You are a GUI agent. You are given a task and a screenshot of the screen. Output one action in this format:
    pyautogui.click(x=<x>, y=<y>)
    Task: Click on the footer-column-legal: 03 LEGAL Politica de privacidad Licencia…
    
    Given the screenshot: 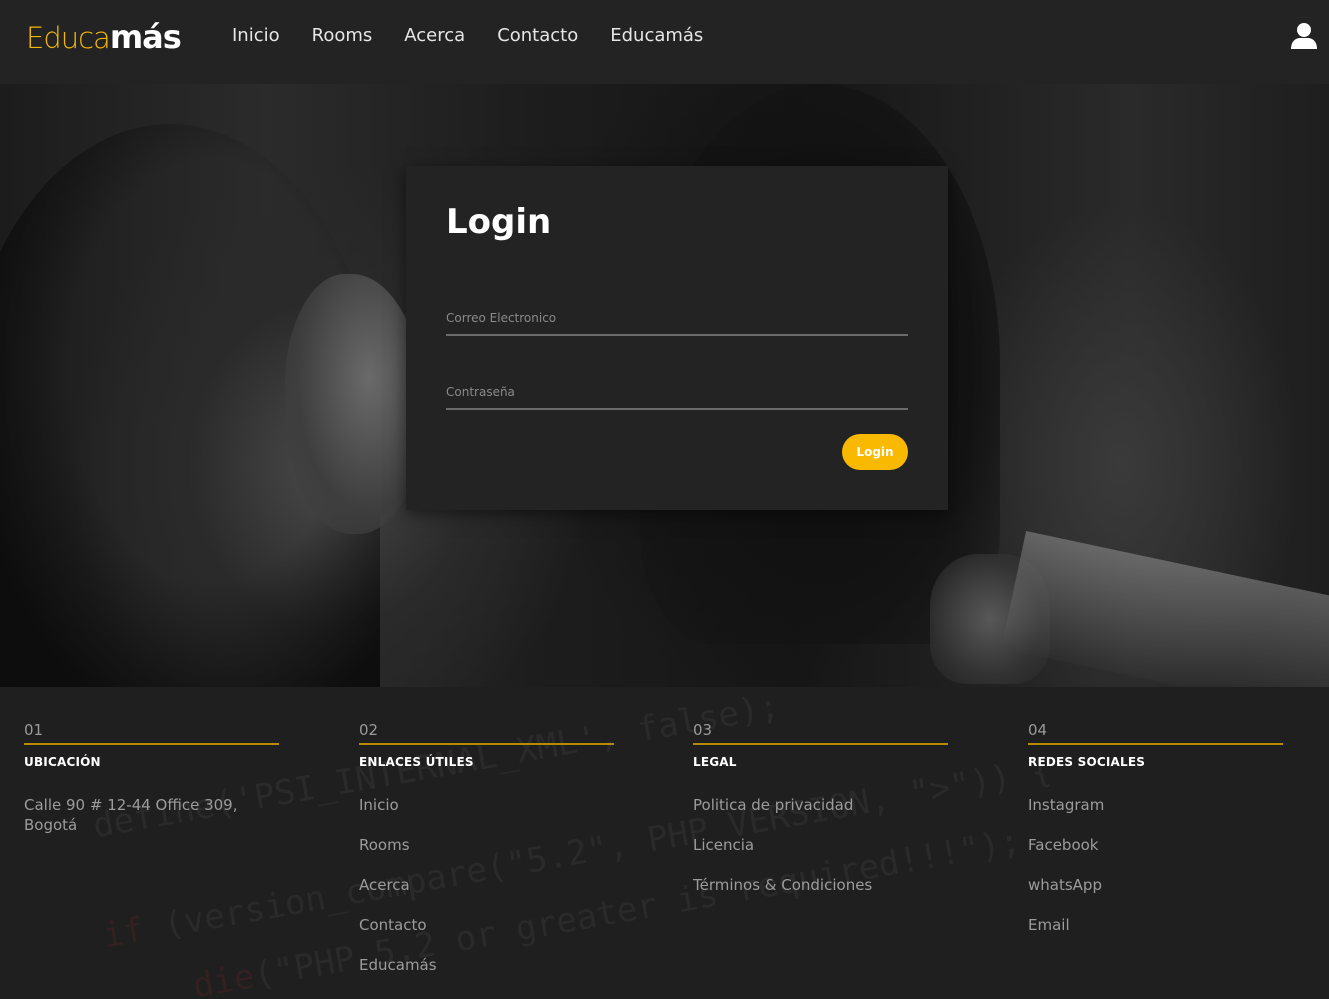 What is the action you would take?
    pyautogui.click(x=820, y=818)
    